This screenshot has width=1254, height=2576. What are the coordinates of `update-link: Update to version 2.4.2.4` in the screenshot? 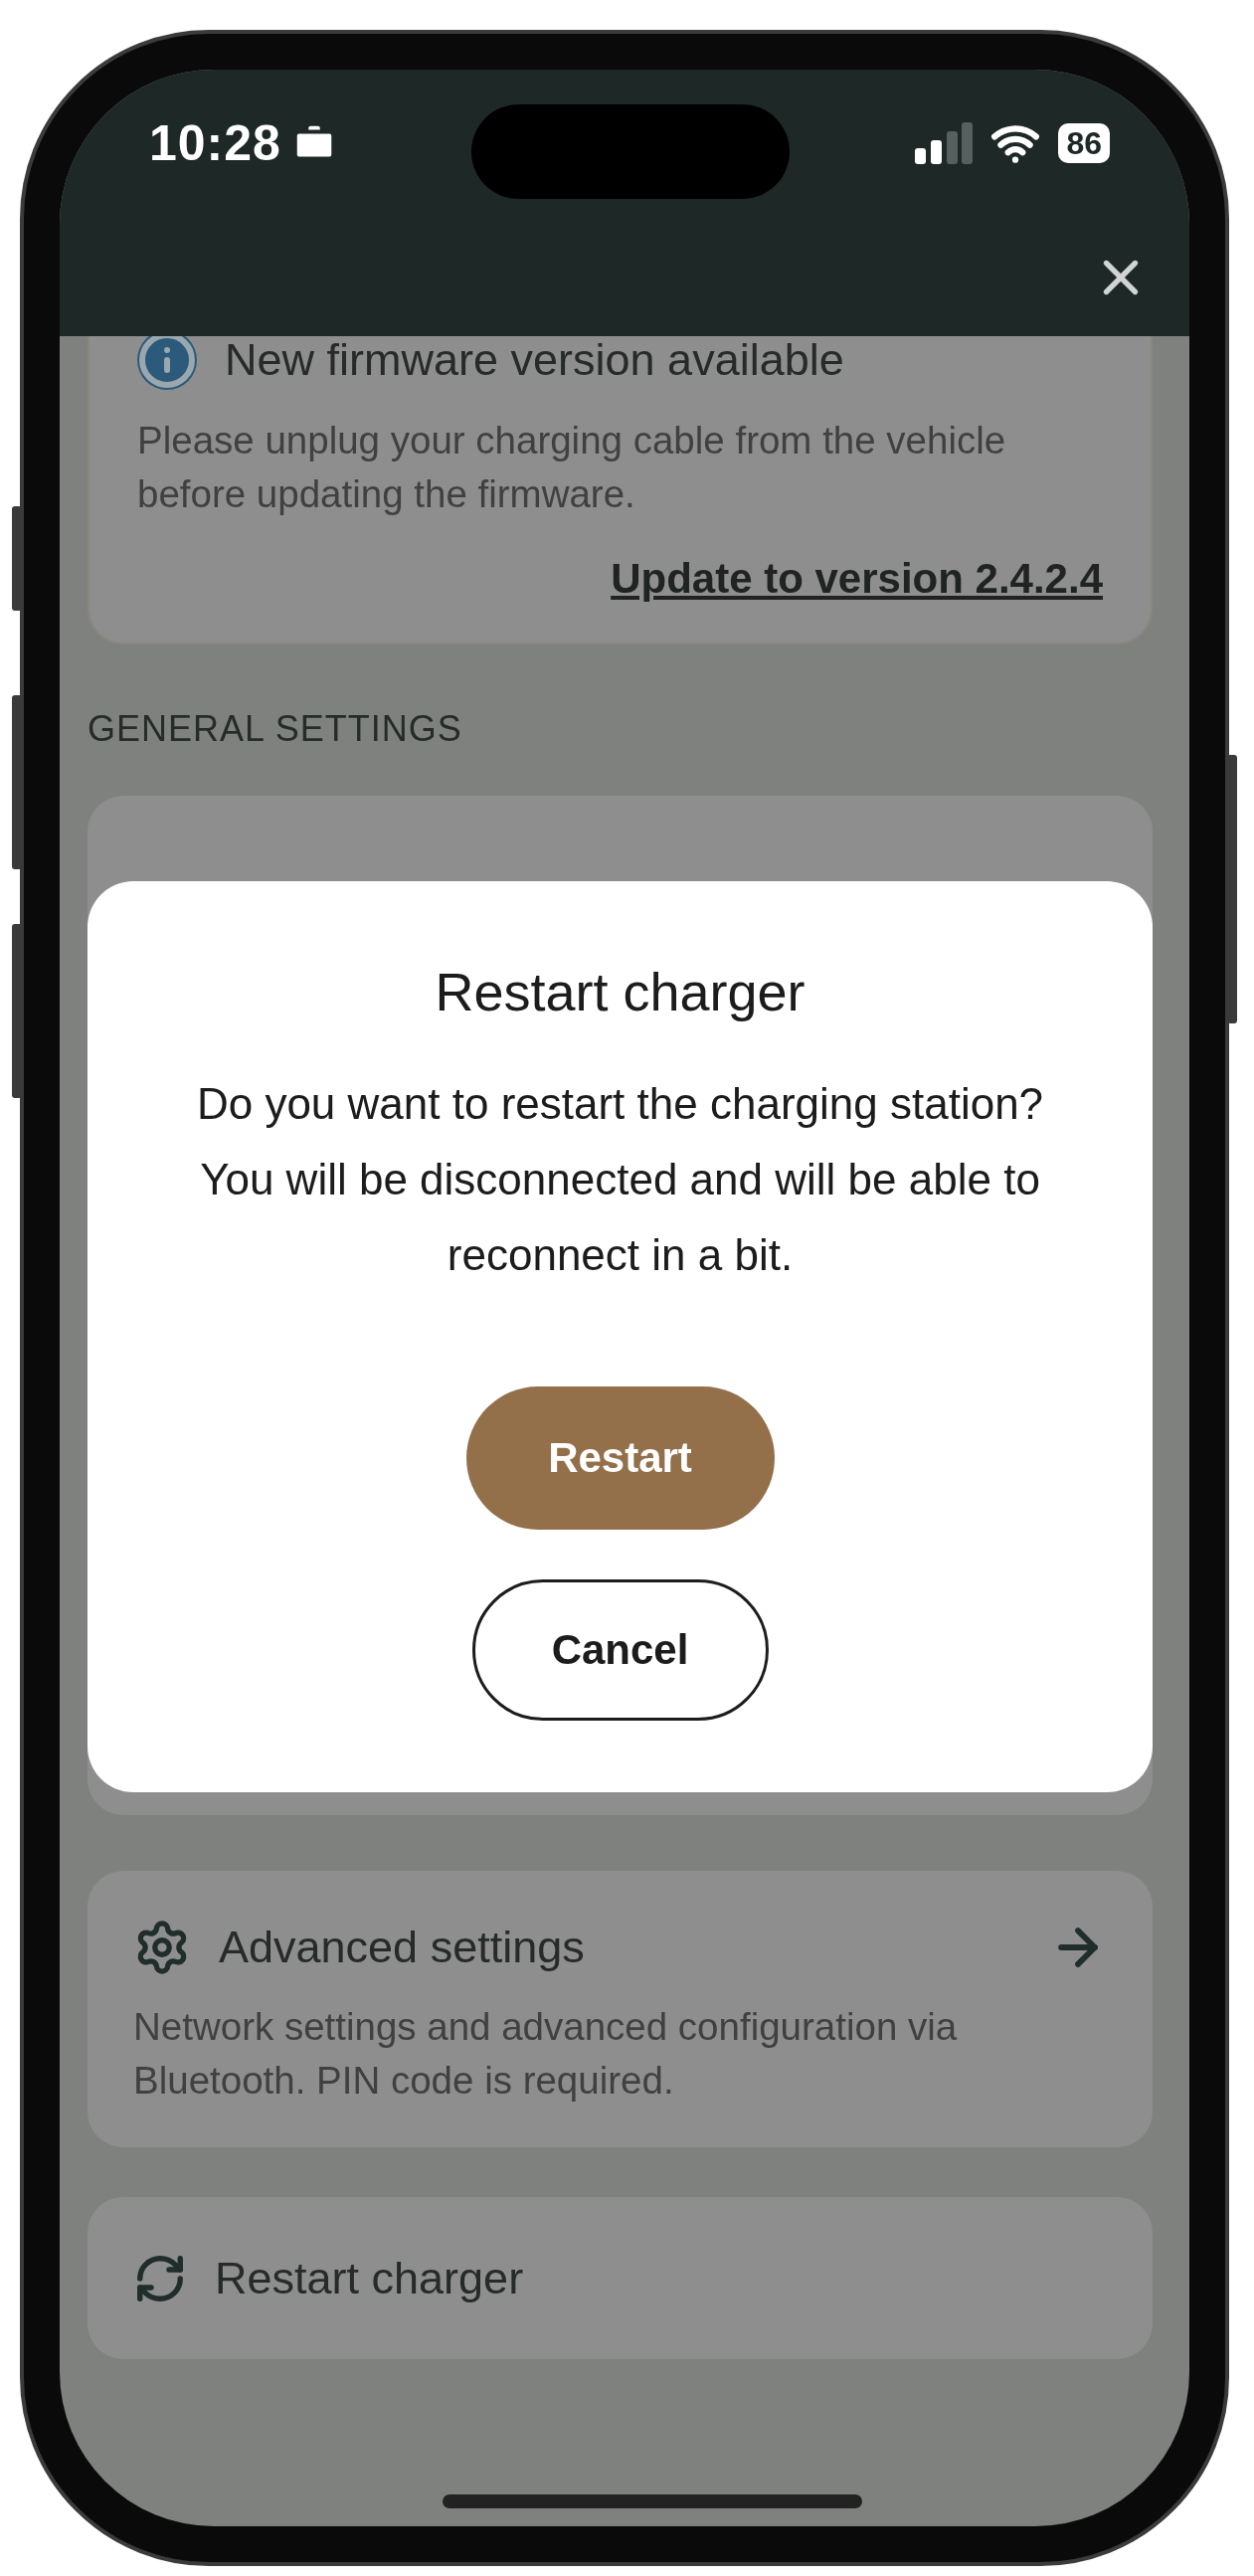 It's located at (857, 579).